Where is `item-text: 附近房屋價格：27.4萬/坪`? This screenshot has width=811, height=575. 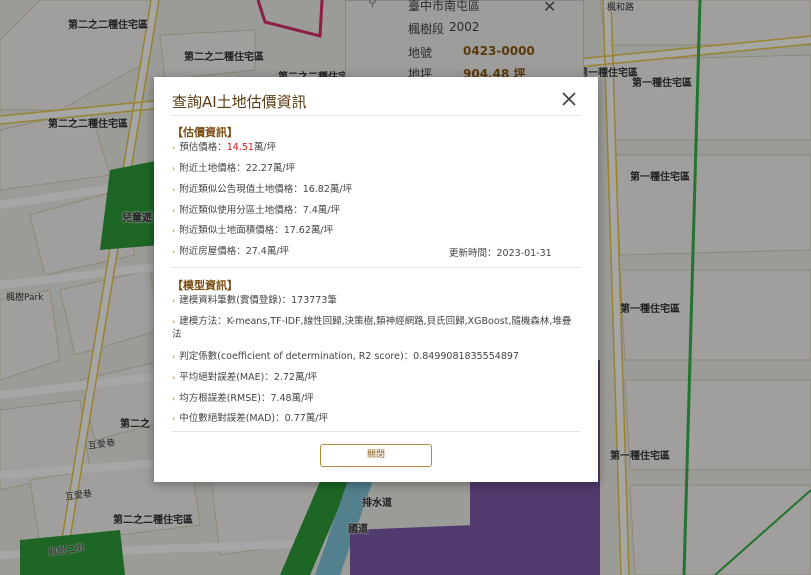
item-text: 附近房屋價格：27.4萬/坪 is located at coordinates (234, 251).